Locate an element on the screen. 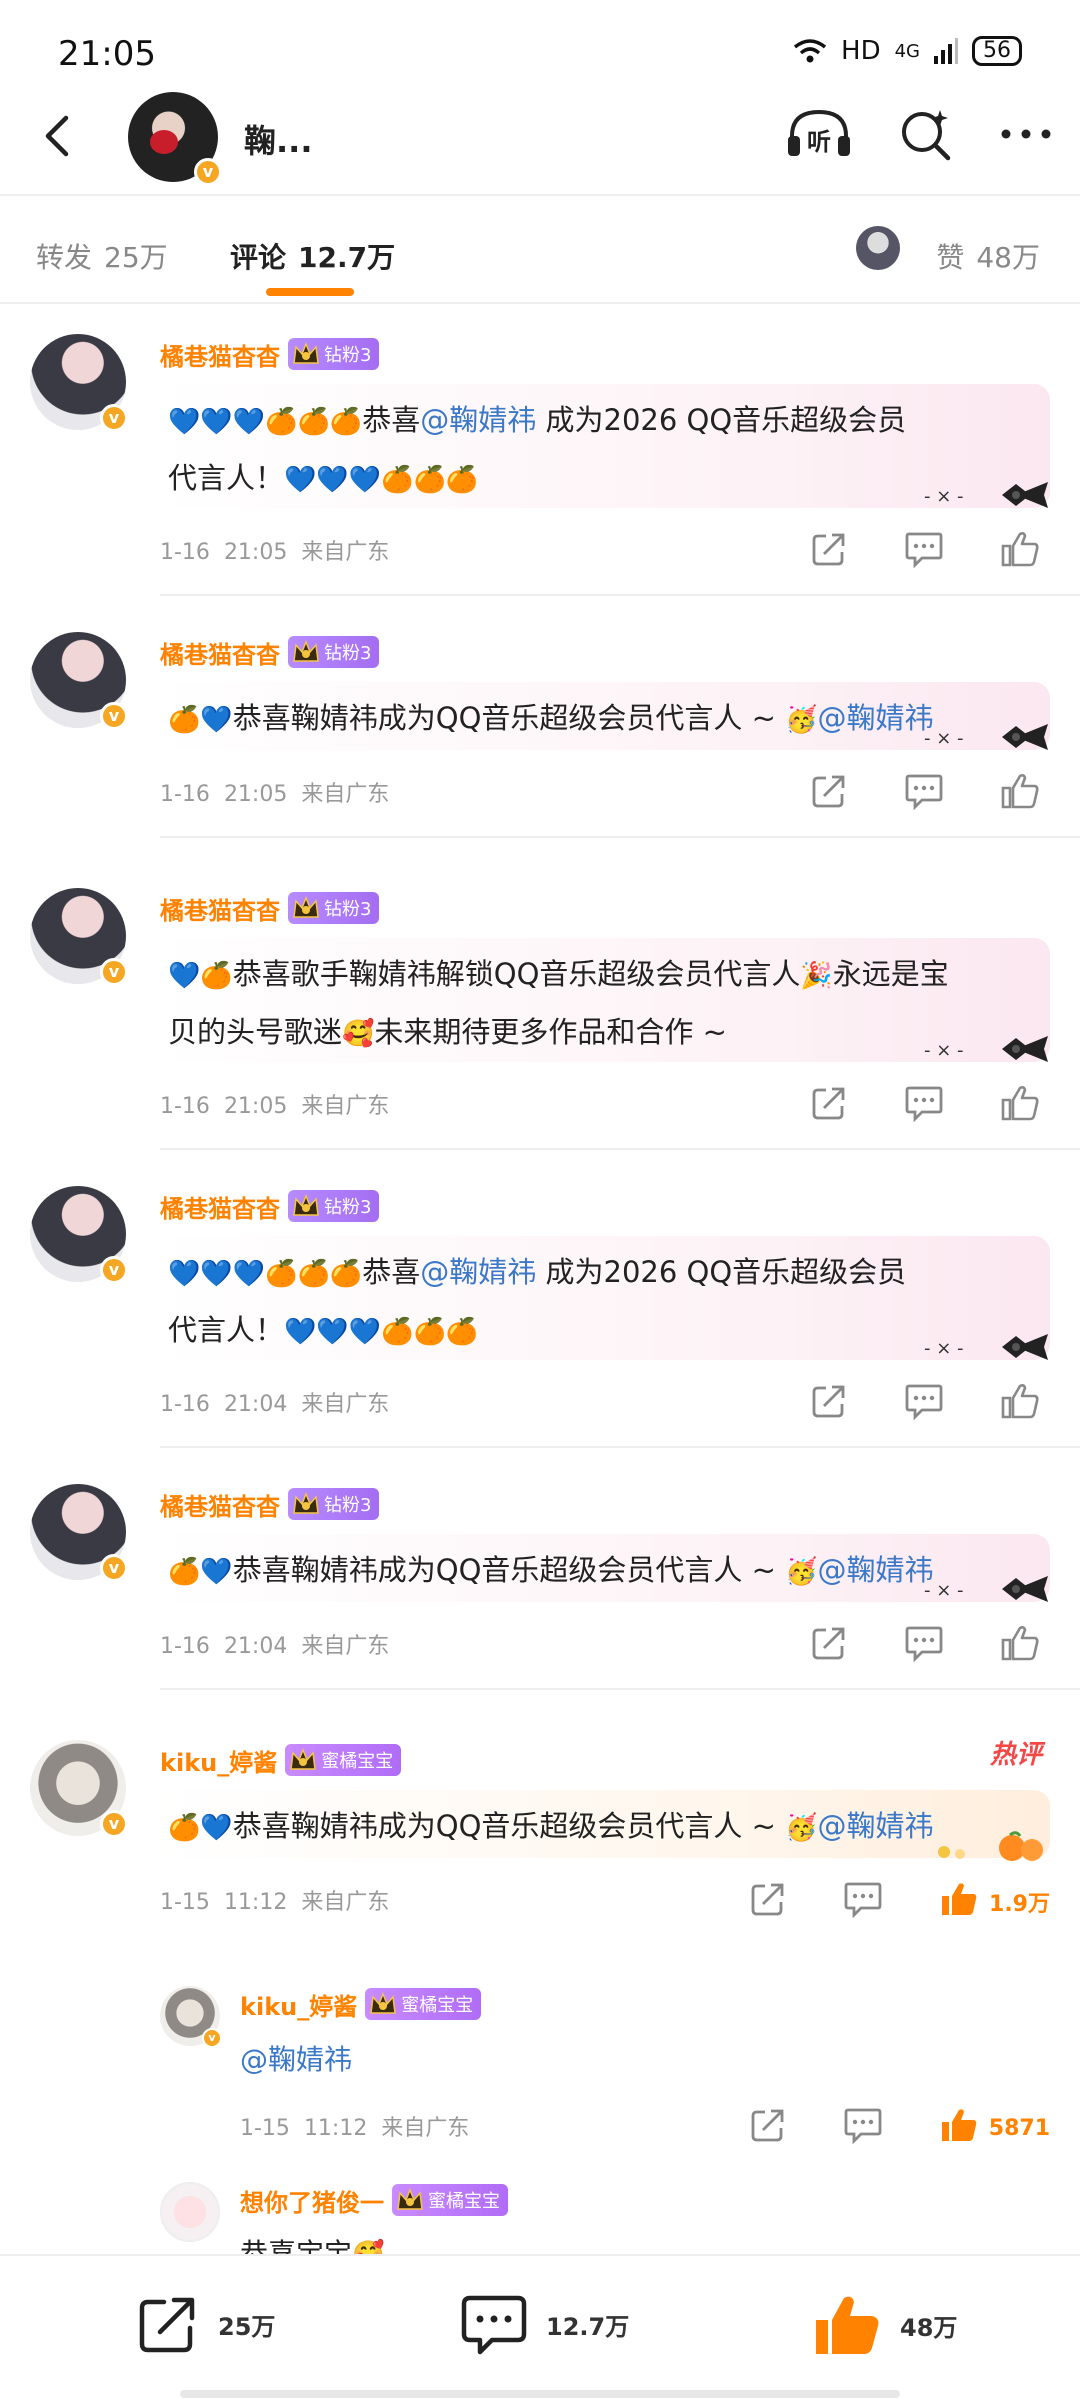 This screenshot has height=2400, width=1080. comment-button: 12.7万 is located at coordinates (544, 2324).